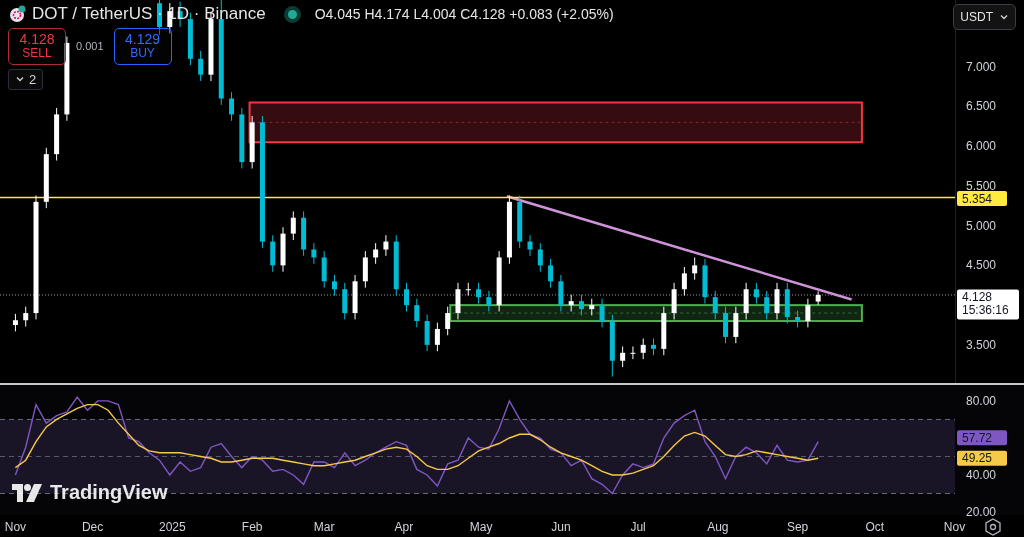 This screenshot has height=537, width=1024. What do you see at coordinates (17, 14) in the screenshot?
I see `coin-logo-icon` at bounding box center [17, 14].